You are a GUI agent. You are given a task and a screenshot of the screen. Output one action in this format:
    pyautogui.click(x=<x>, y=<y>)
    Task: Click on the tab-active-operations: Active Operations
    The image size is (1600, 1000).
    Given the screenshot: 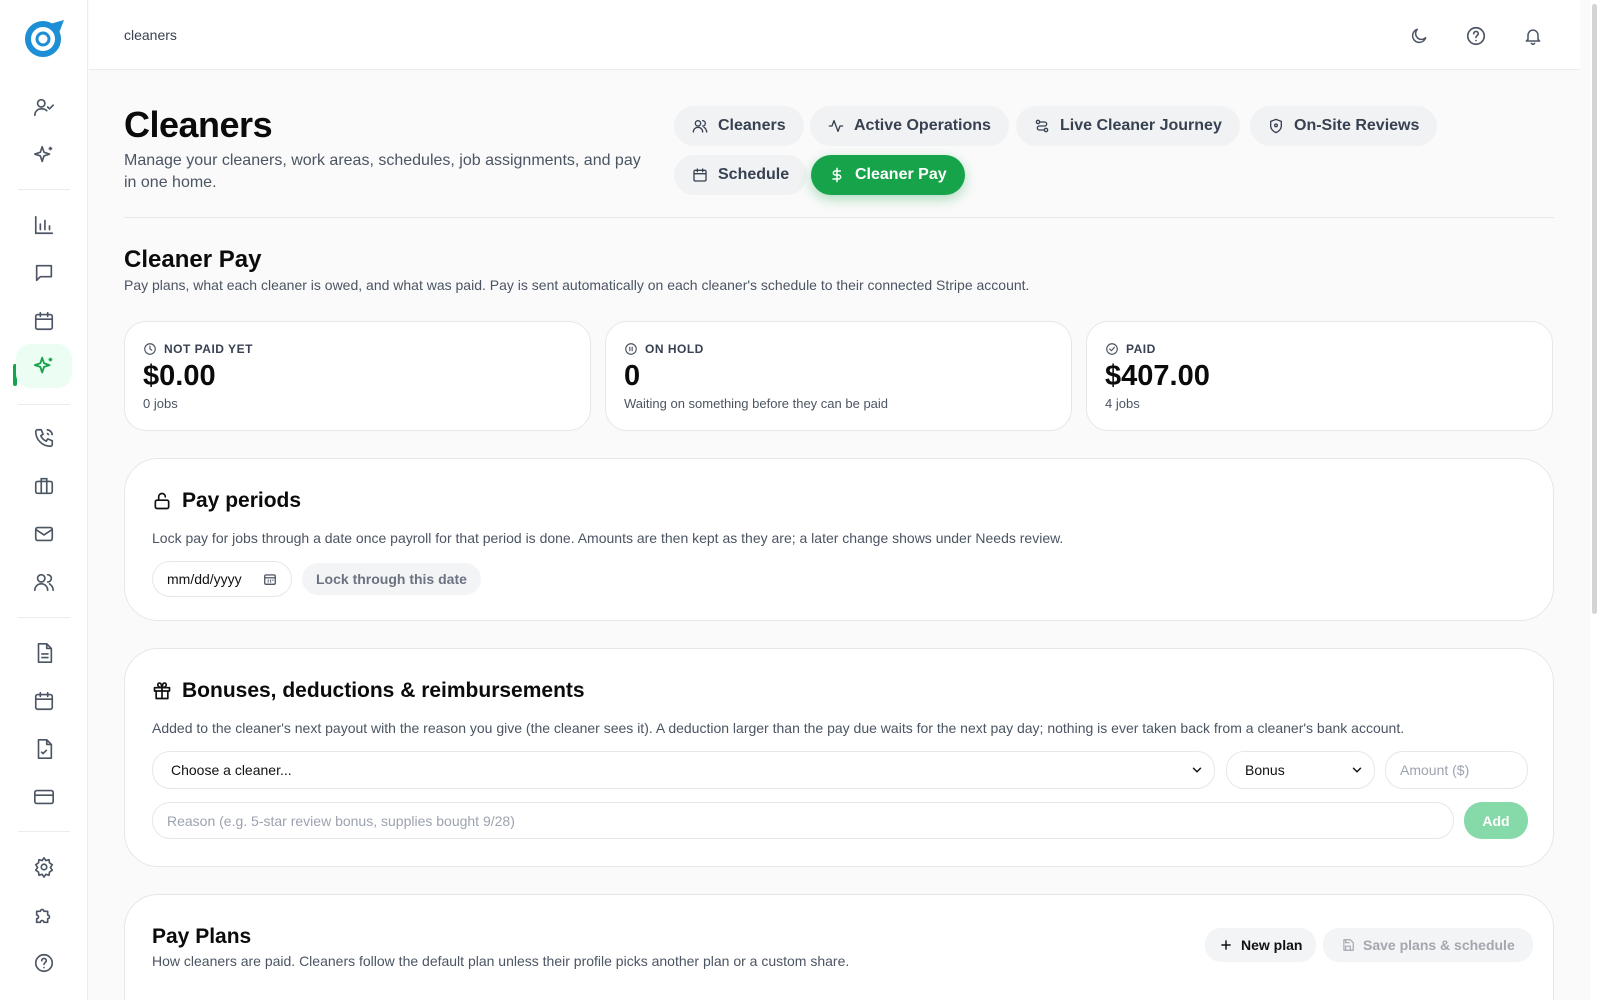 What is the action you would take?
    pyautogui.click(x=909, y=126)
    